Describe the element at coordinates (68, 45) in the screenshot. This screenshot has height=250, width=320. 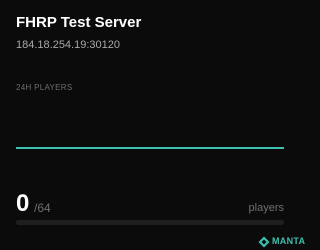
I see `server-address: 184.18.254.19:30120` at that location.